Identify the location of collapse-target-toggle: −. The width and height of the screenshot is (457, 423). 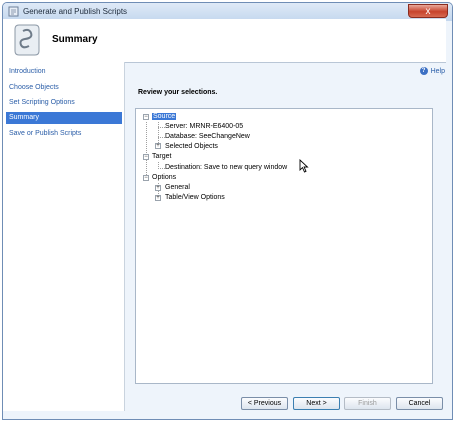
(146, 157).